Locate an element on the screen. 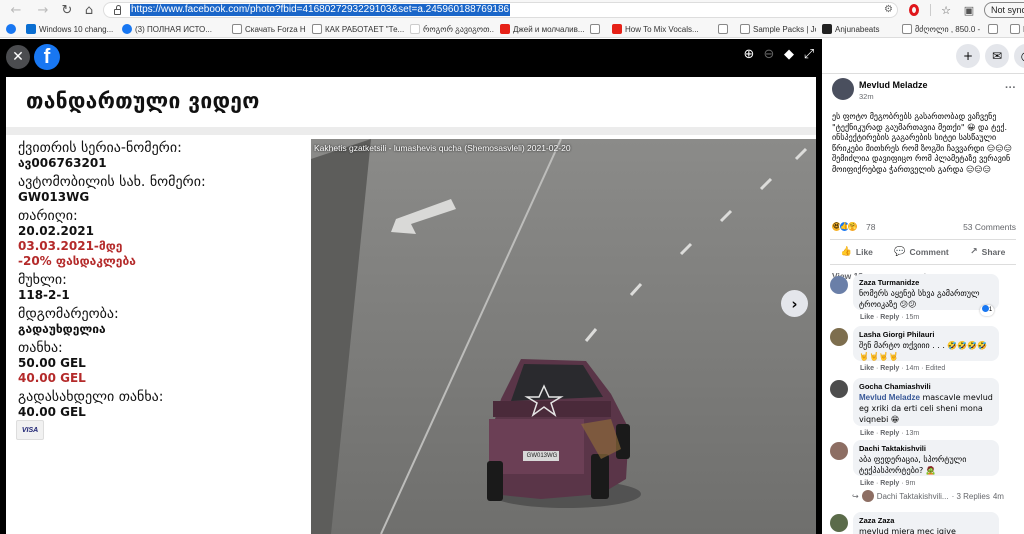 This screenshot has width=1024, height=534. field-highlight: 03.03.2021-მდე is located at coordinates (70, 246).